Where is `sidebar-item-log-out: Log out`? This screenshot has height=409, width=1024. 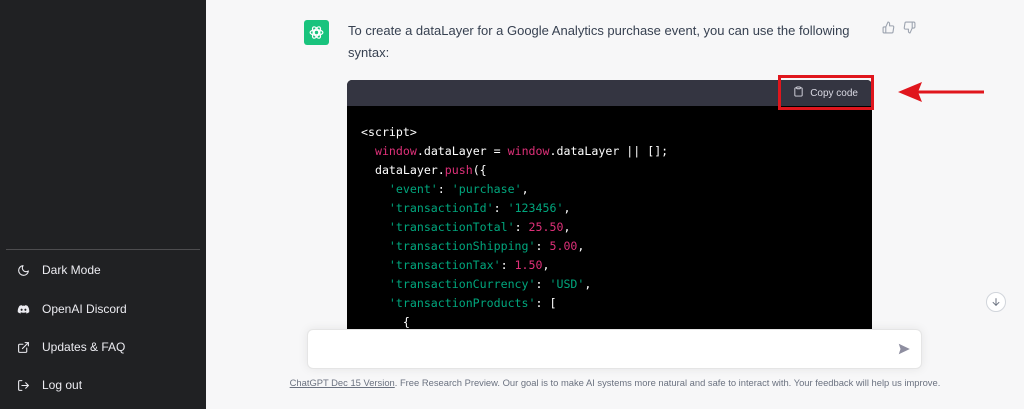
sidebar-item-log-out: Log out is located at coordinates (103, 385).